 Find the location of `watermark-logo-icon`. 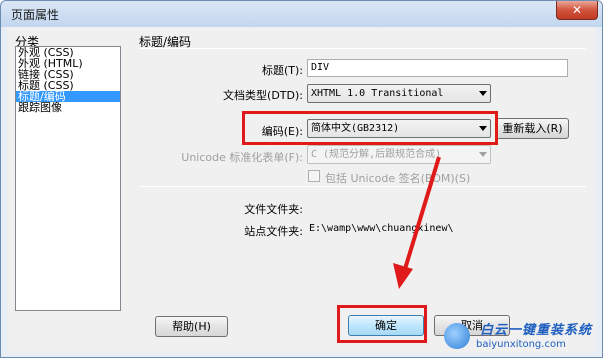

watermark-logo-icon is located at coordinates (457, 336).